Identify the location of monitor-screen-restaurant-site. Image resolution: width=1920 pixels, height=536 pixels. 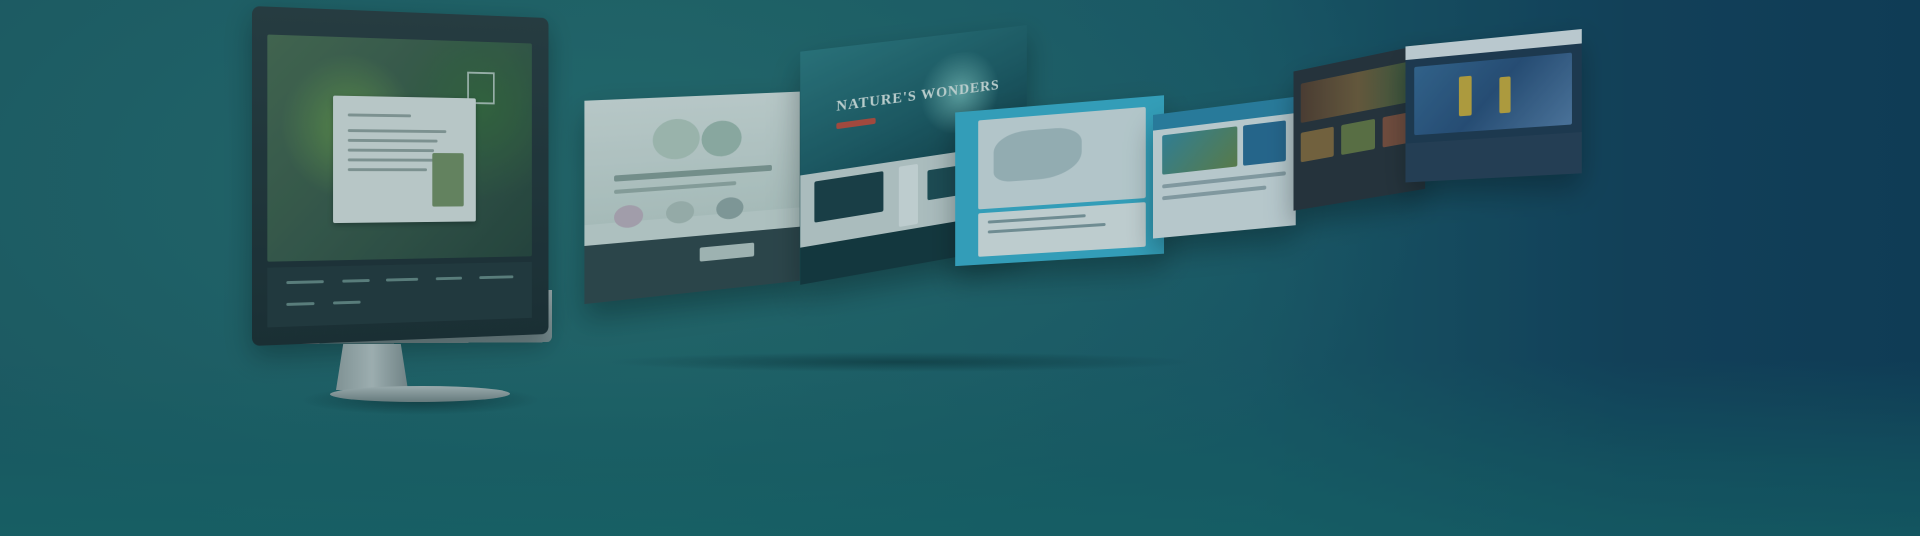
(399, 148).